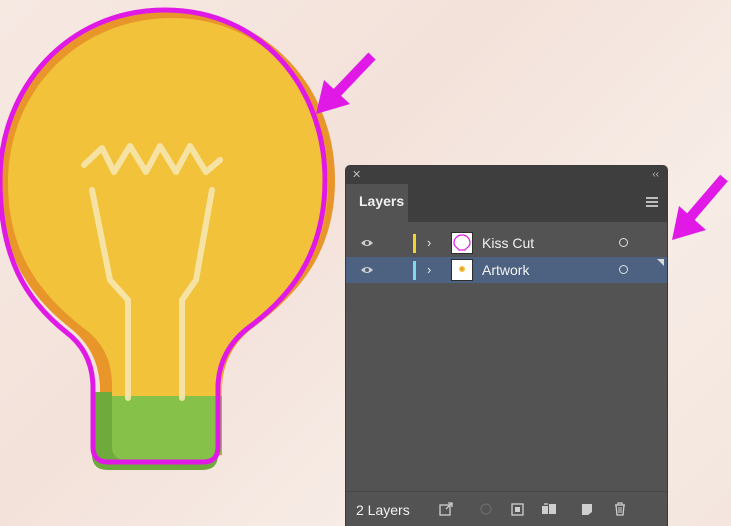  I want to click on selection-corner-indicator, so click(660, 262).